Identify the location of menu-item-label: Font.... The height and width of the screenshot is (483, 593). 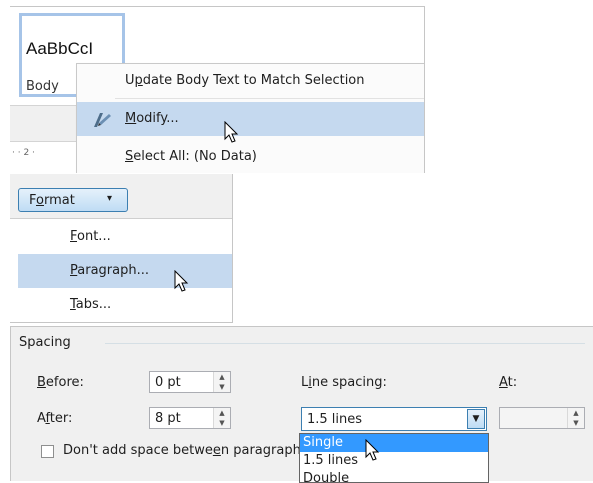
(90, 236).